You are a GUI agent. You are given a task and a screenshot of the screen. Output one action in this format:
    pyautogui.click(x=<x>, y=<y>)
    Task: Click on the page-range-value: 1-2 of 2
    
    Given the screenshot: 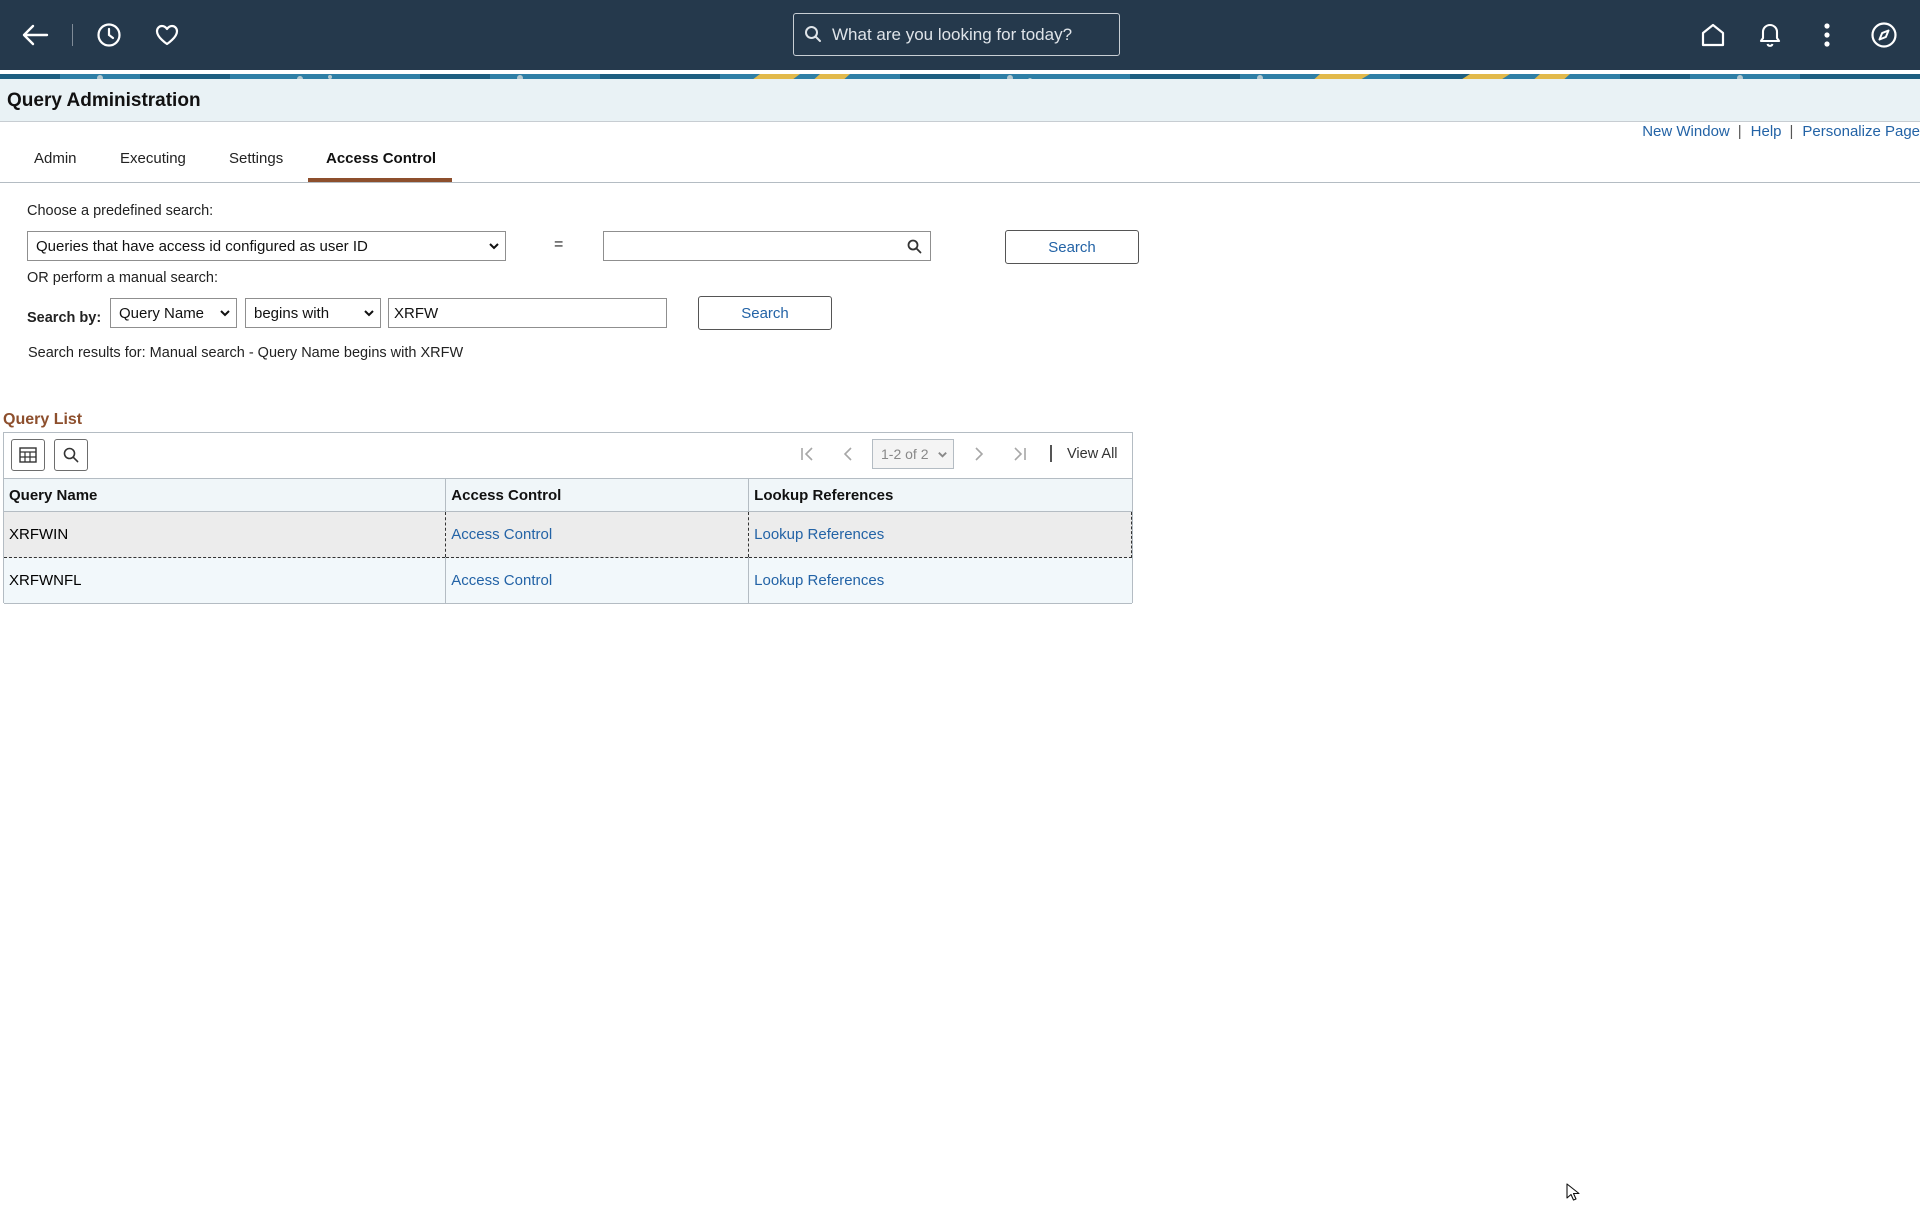 What is the action you would take?
    pyautogui.click(x=905, y=454)
    